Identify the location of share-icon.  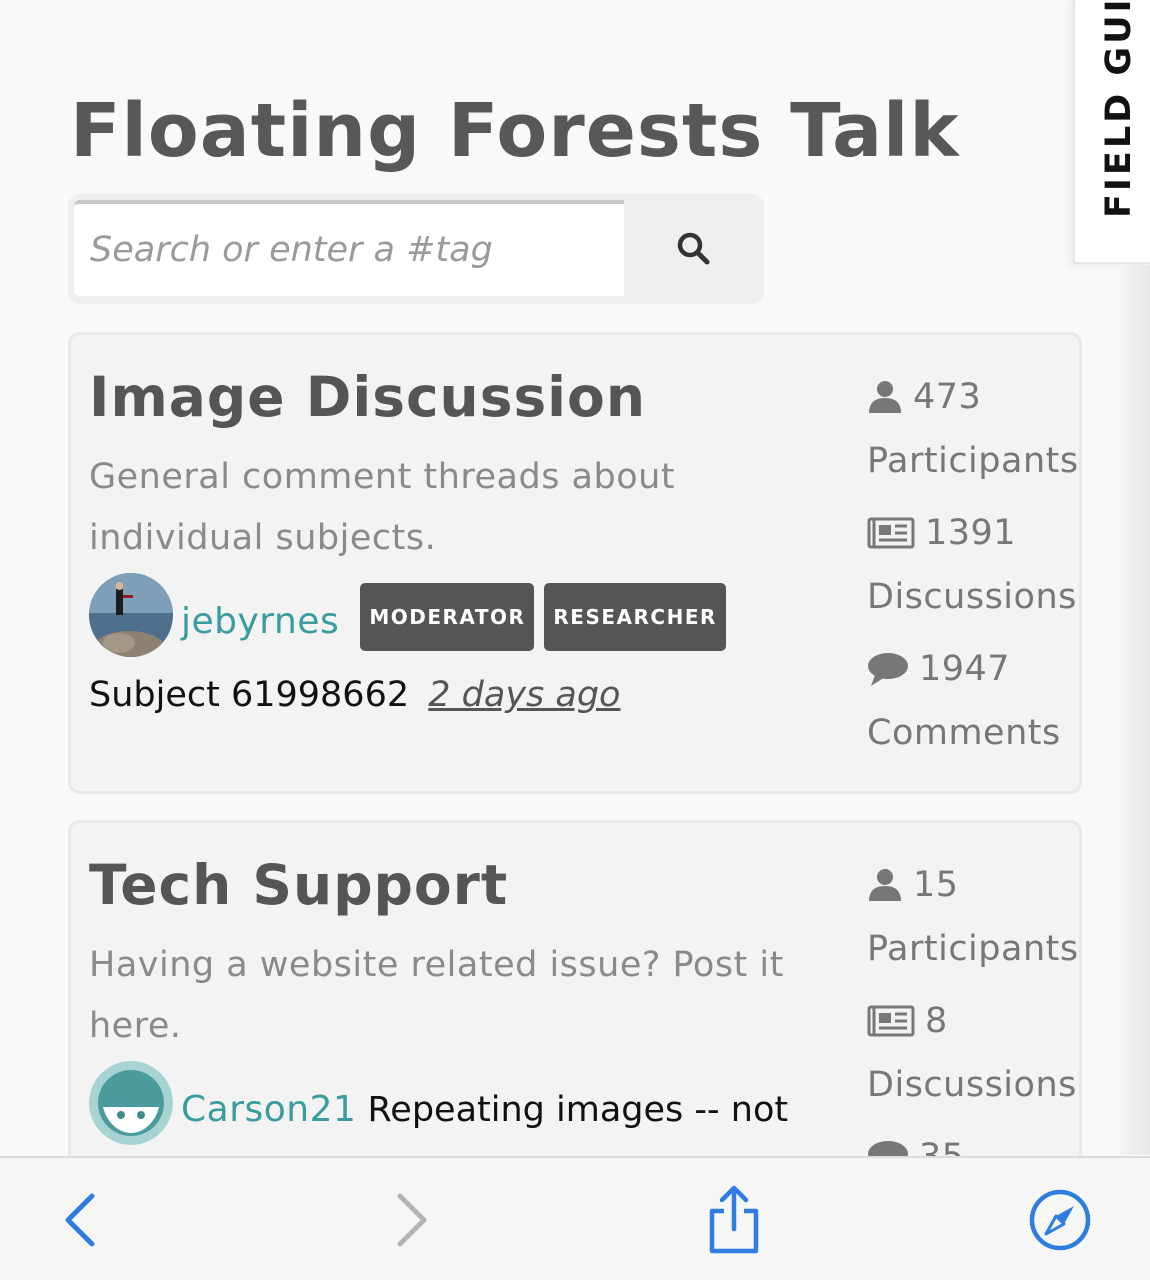
(734, 1219).